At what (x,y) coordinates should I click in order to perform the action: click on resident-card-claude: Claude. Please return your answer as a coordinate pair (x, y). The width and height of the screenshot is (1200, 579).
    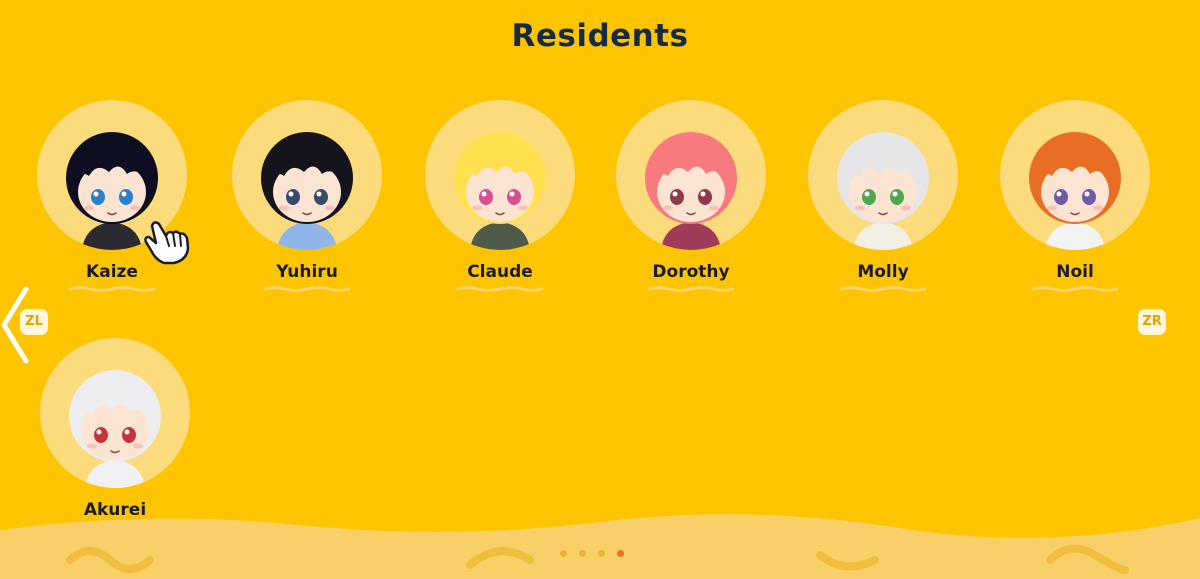
    Looking at the image, I should click on (500, 200).